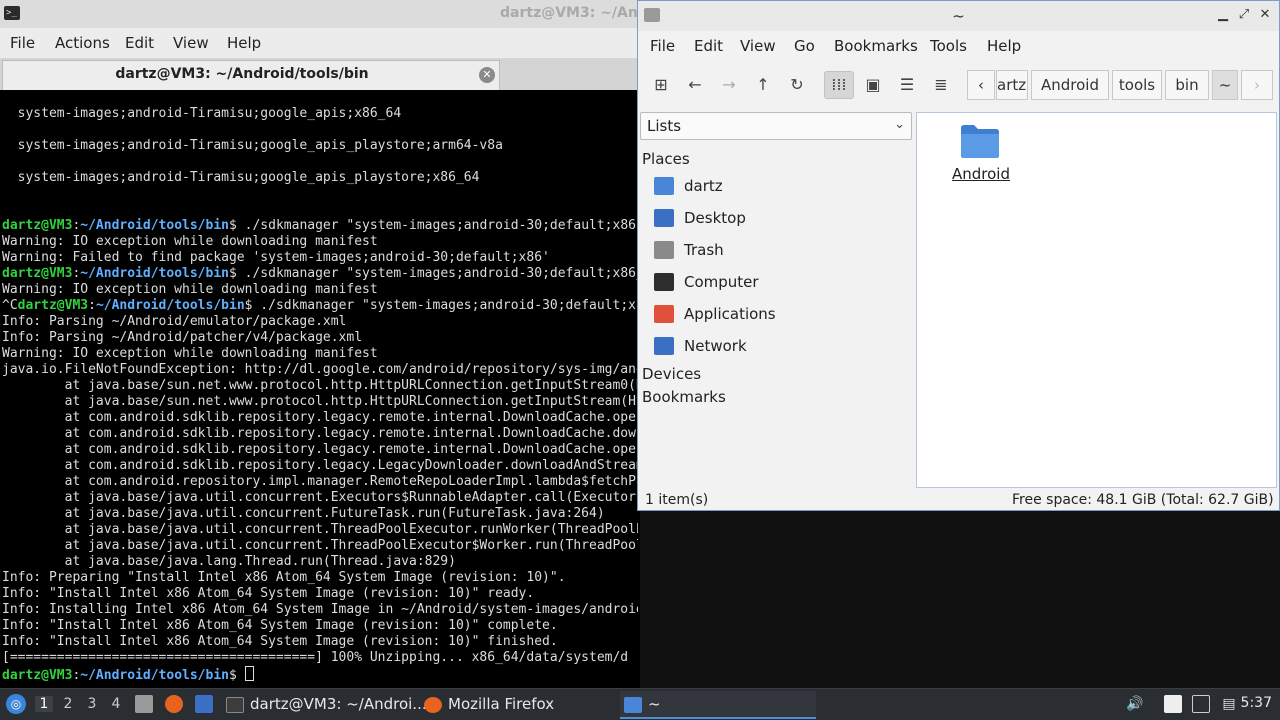 This screenshot has height=720, width=1280. What do you see at coordinates (68, 704) in the screenshot?
I see `workspace-2: 2` at bounding box center [68, 704].